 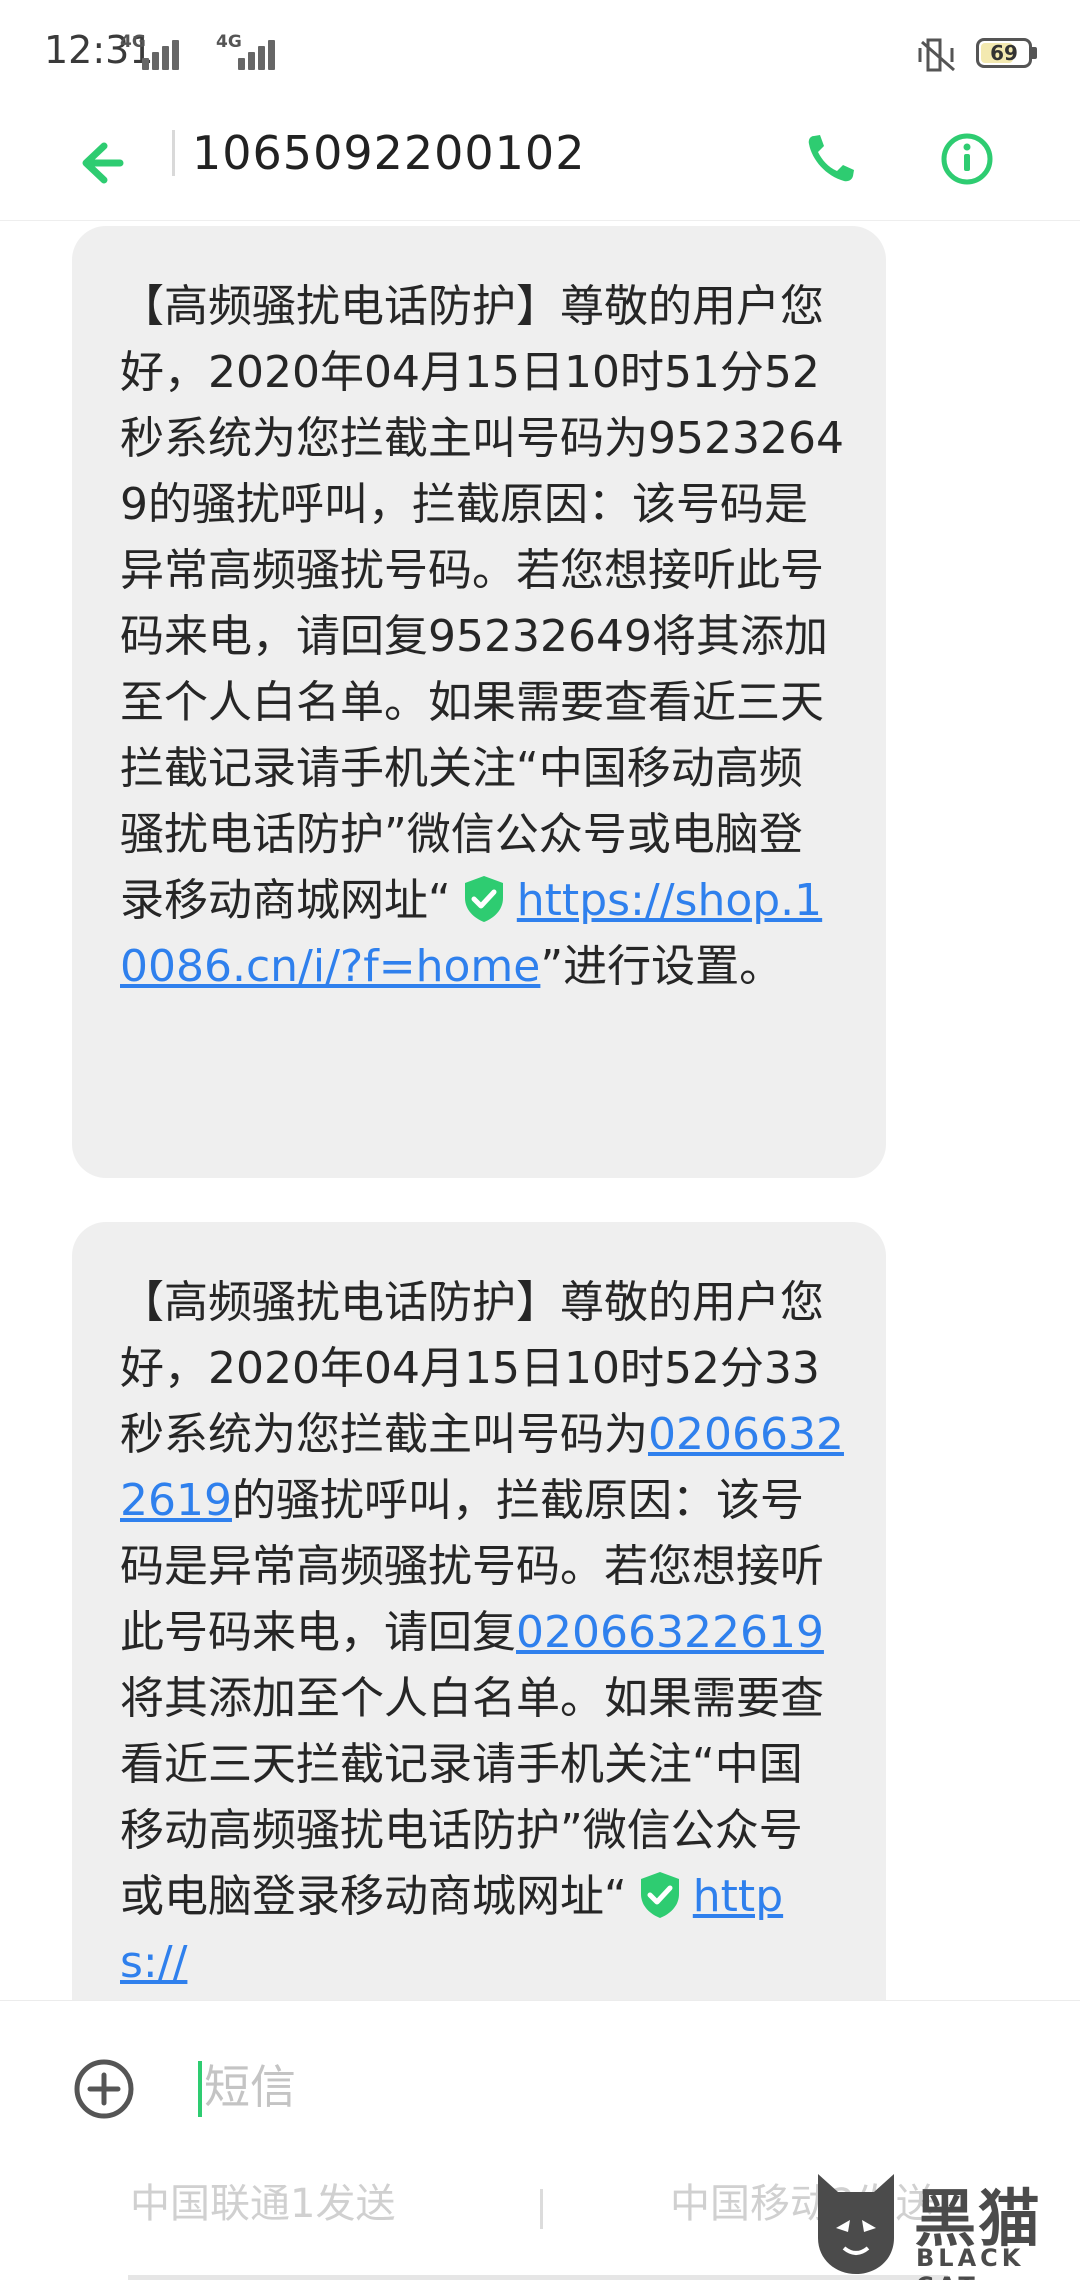 What do you see at coordinates (936, 55) in the screenshot?
I see `vibrate-mute-icon` at bounding box center [936, 55].